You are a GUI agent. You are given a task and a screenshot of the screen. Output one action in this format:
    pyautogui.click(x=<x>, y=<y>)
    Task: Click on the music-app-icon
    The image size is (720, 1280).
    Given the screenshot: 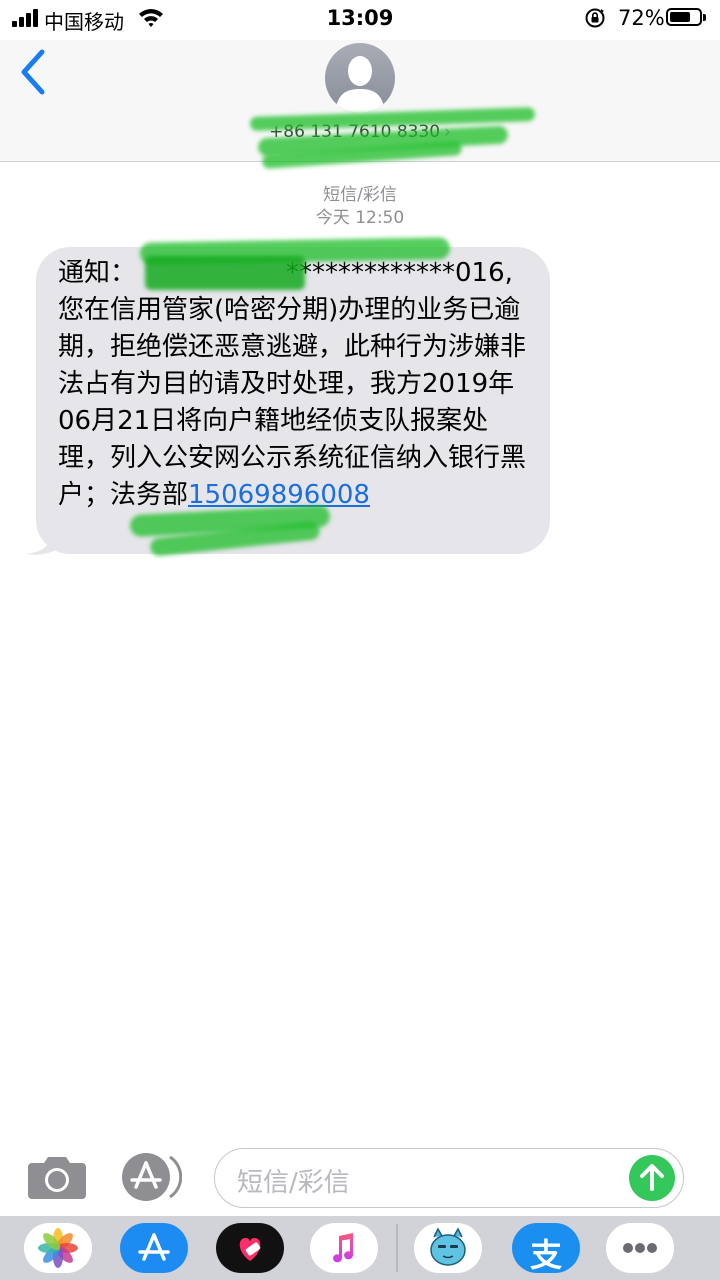 What is the action you would take?
    pyautogui.click(x=343, y=1248)
    